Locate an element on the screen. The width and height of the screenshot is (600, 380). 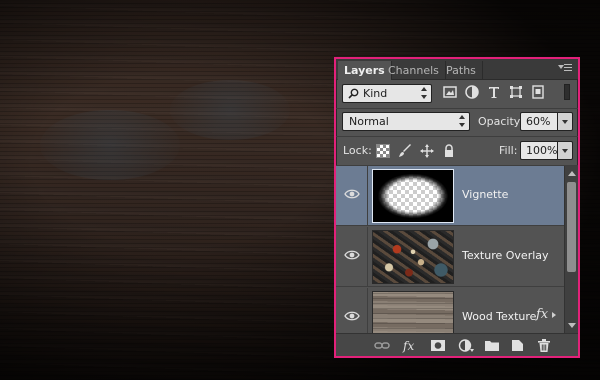
opacity-input: 60% is located at coordinates (539, 121).